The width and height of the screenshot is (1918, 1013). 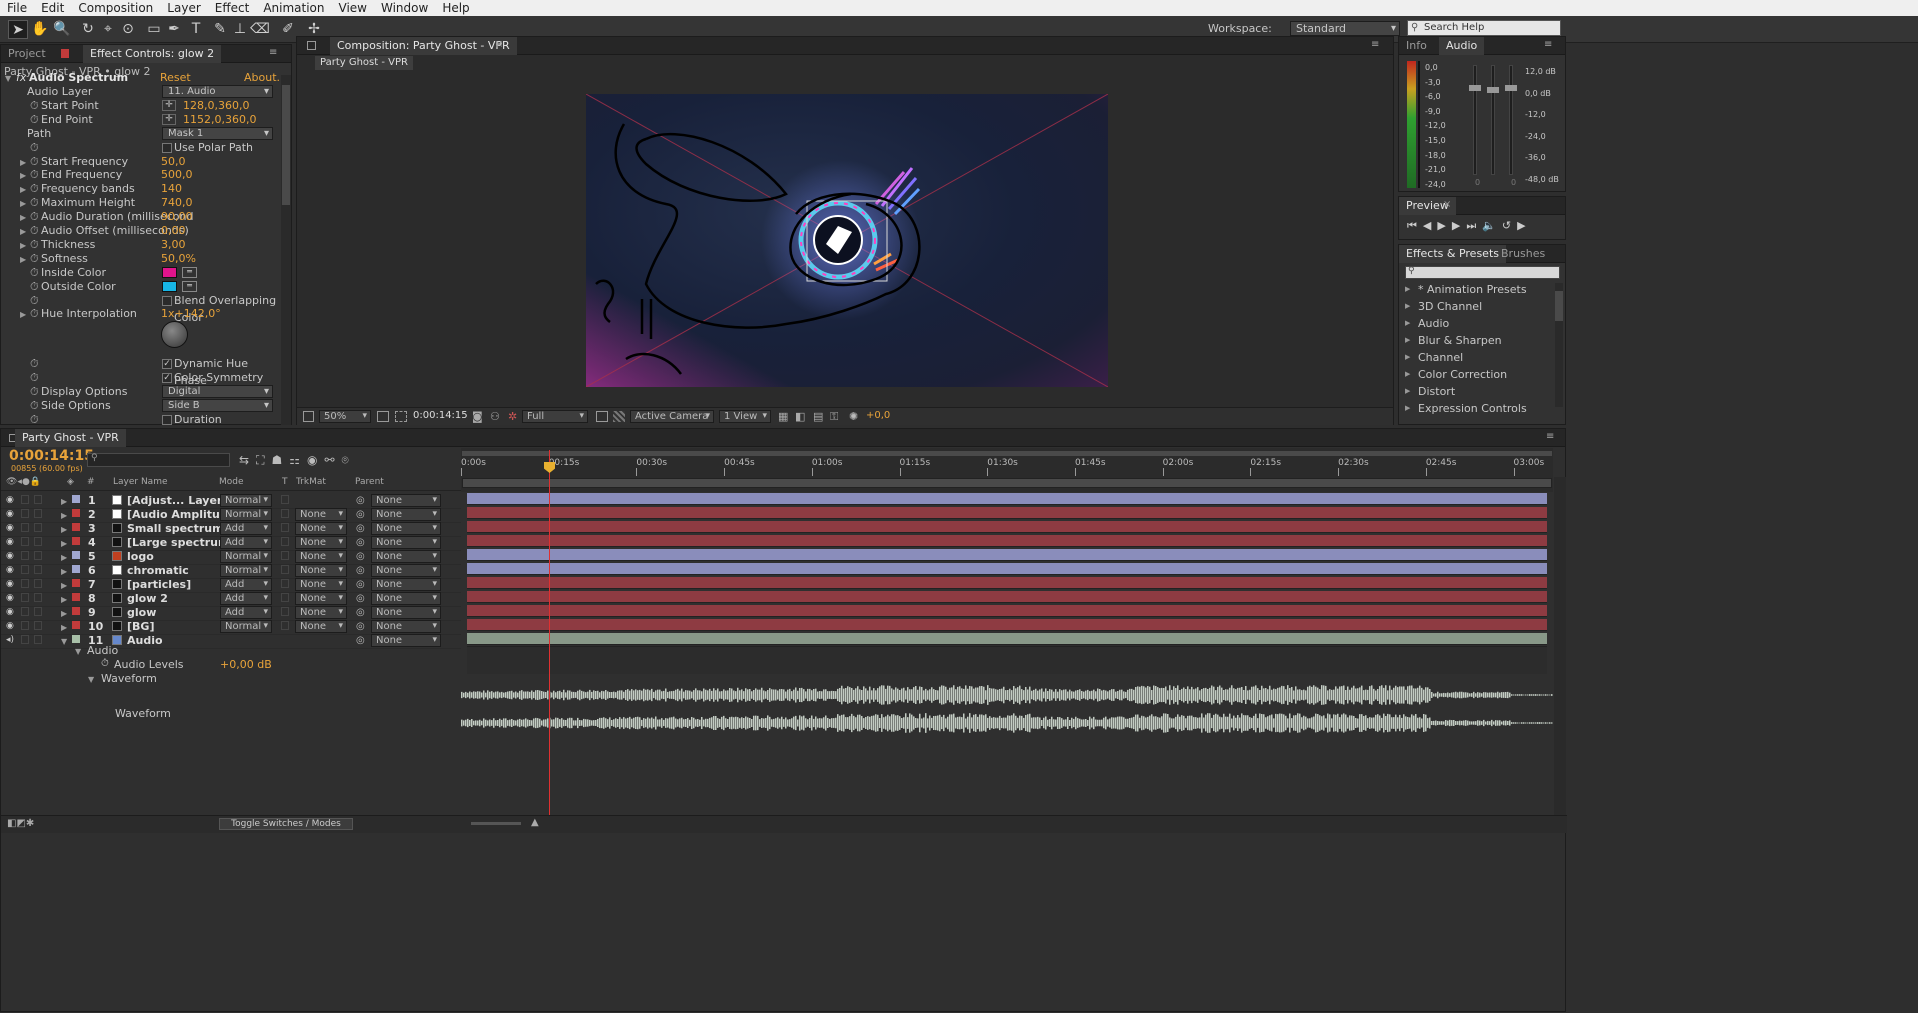 What do you see at coordinates (1459, 225) in the screenshot?
I see `next-frame-icon: ▶` at bounding box center [1459, 225].